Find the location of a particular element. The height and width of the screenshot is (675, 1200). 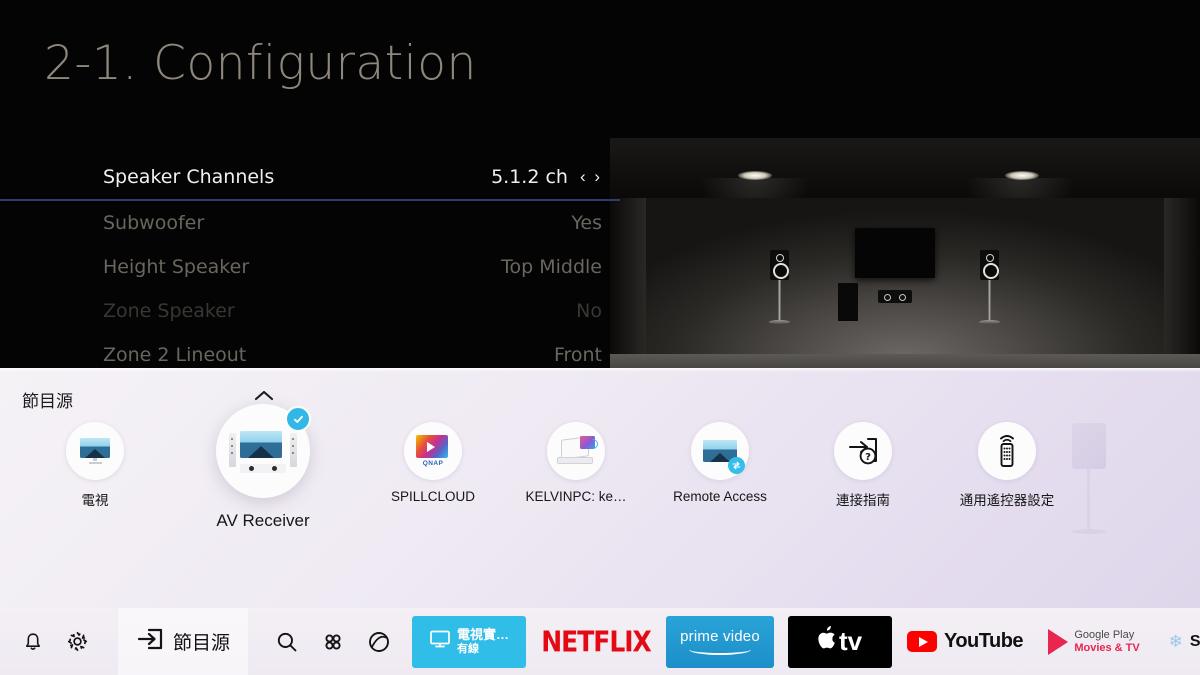

tv-monitor-icon is located at coordinates (440, 641).